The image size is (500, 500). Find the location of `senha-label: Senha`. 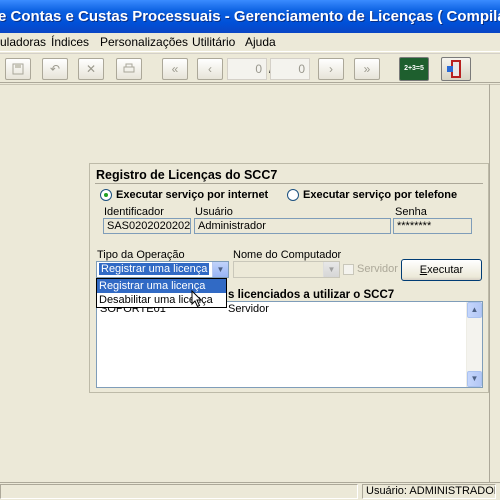

senha-label: Senha is located at coordinates (411, 212).